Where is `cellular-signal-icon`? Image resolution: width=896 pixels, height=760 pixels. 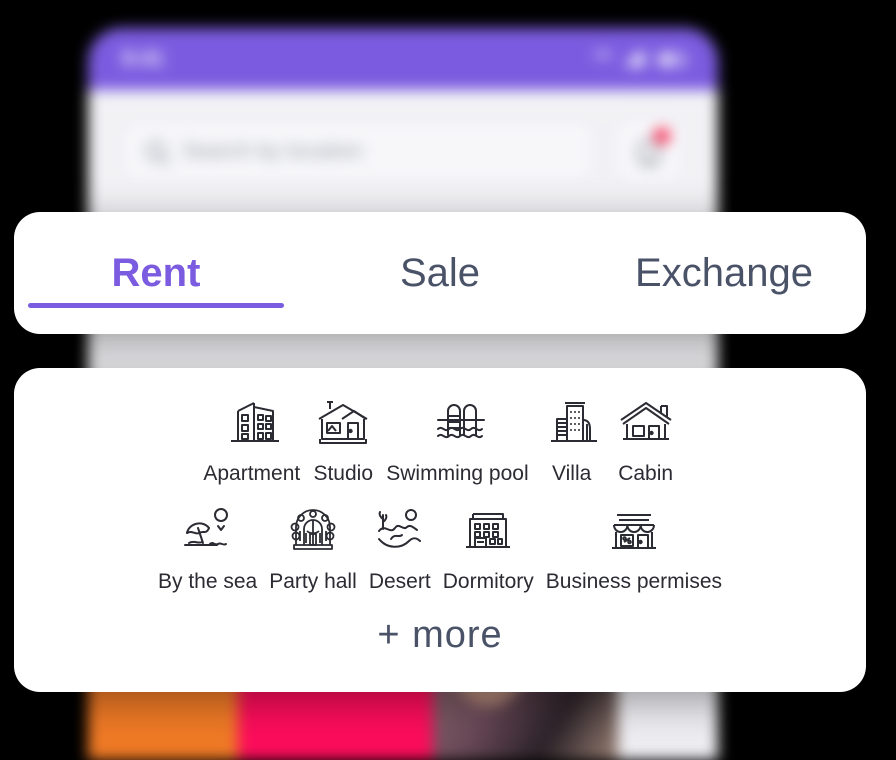 cellular-signal-icon is located at coordinates (635, 59).